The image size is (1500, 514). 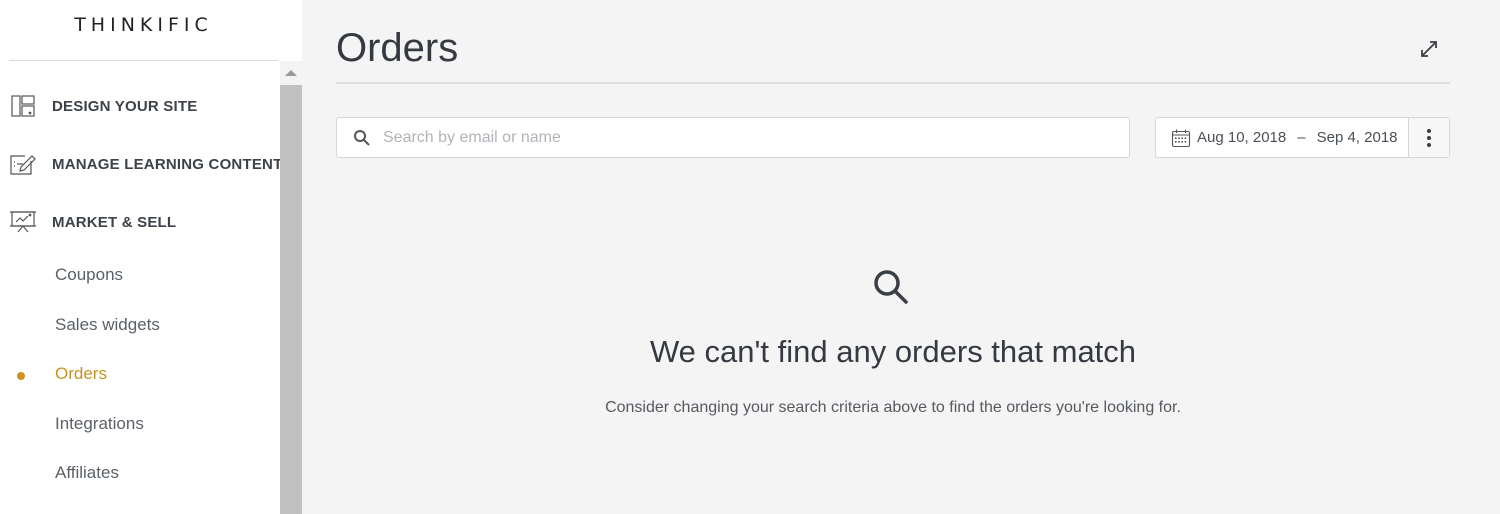 What do you see at coordinates (21, 376) in the screenshot?
I see `active-indicator-dot` at bounding box center [21, 376].